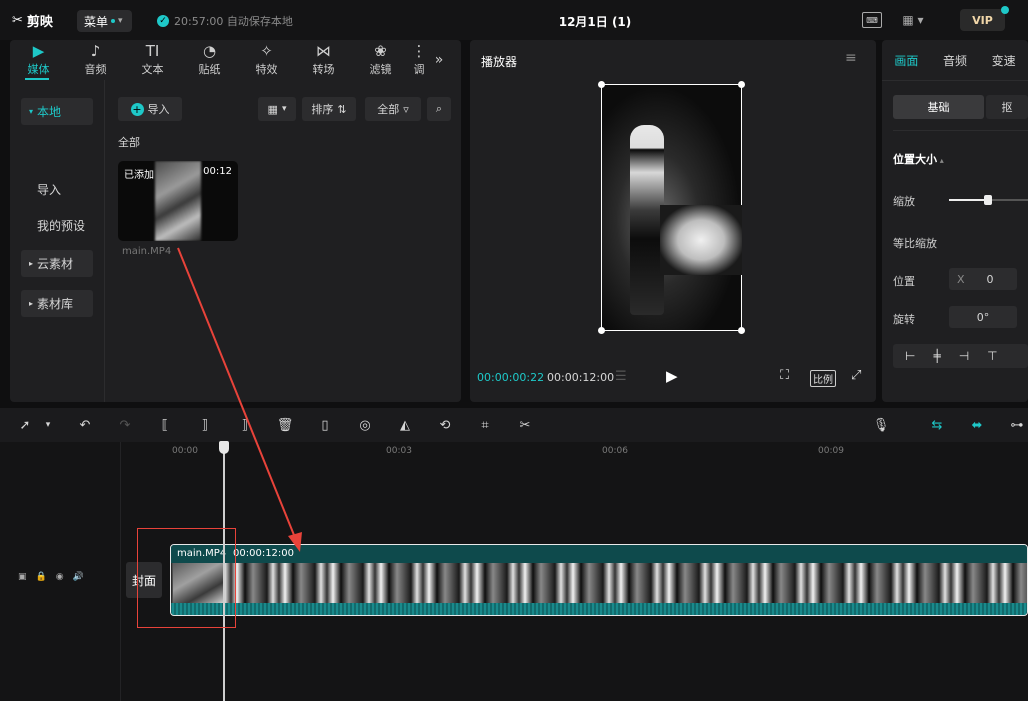  Describe the element at coordinates (239, 399) in the screenshot. I see `annotation-arrow` at that location.